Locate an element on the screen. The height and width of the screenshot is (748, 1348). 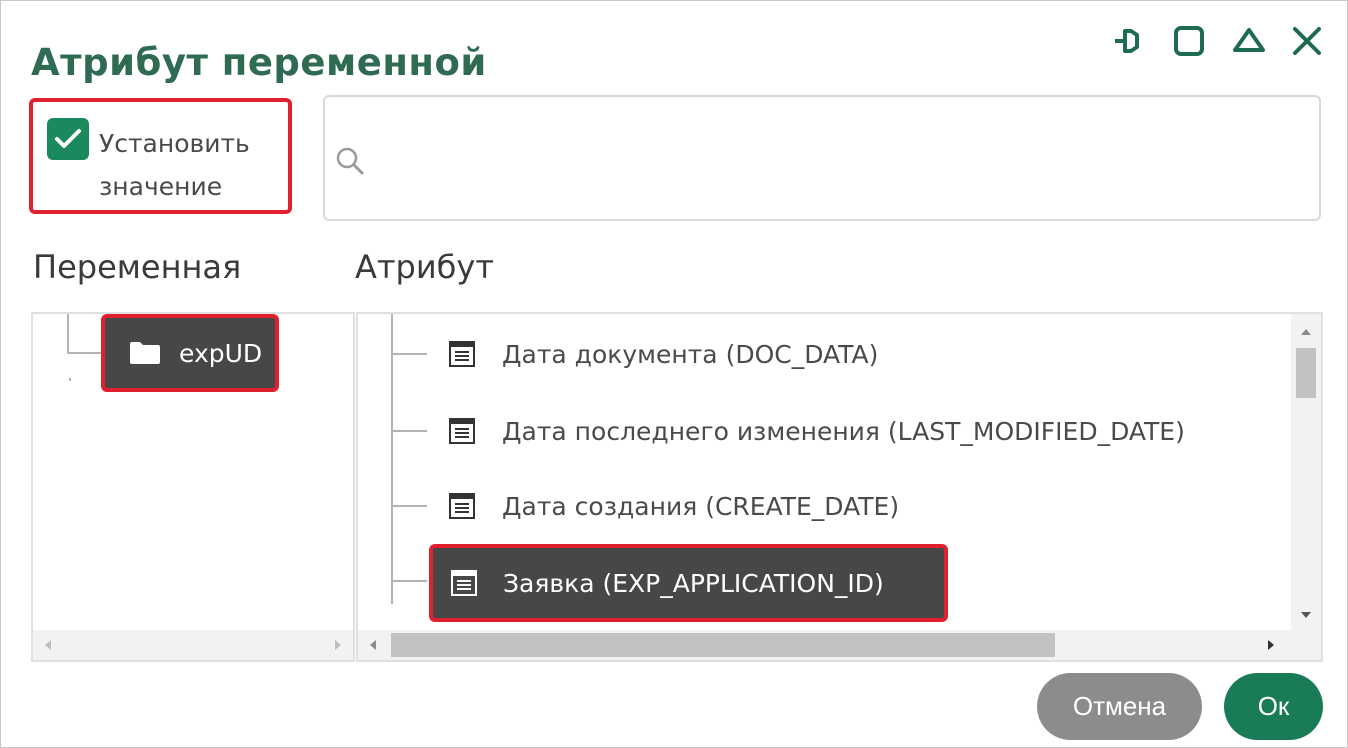
attribute-column-header: Атрибут is located at coordinates (424, 267).